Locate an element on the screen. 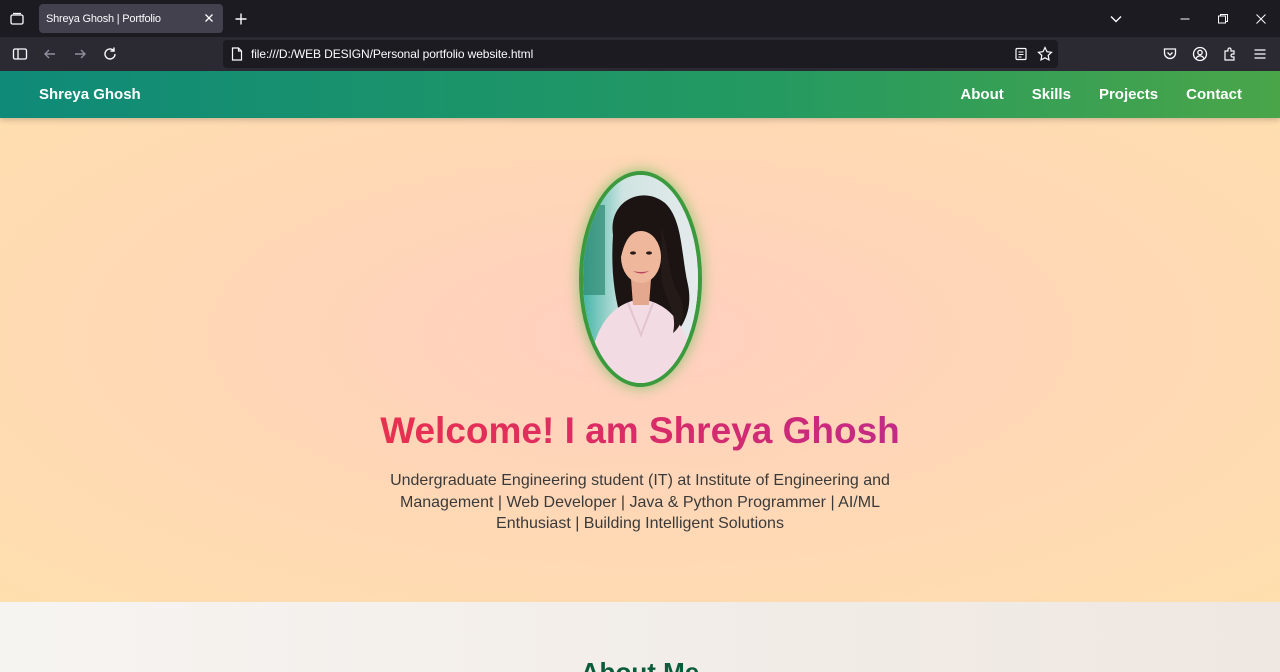  hero-title: Welcome! I am Shreya Ghosh is located at coordinates (640, 431).